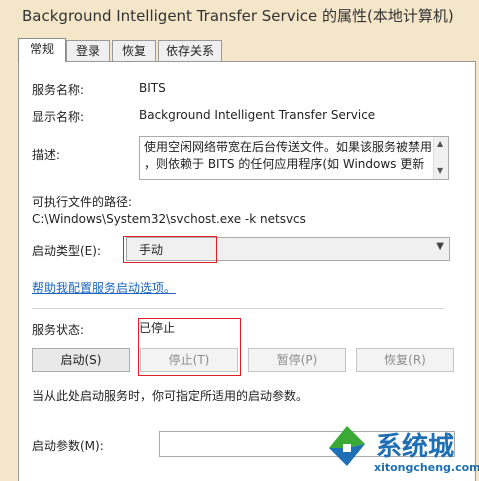 This screenshot has width=479, height=481. I want to click on service-name-value: BITS, so click(152, 88).